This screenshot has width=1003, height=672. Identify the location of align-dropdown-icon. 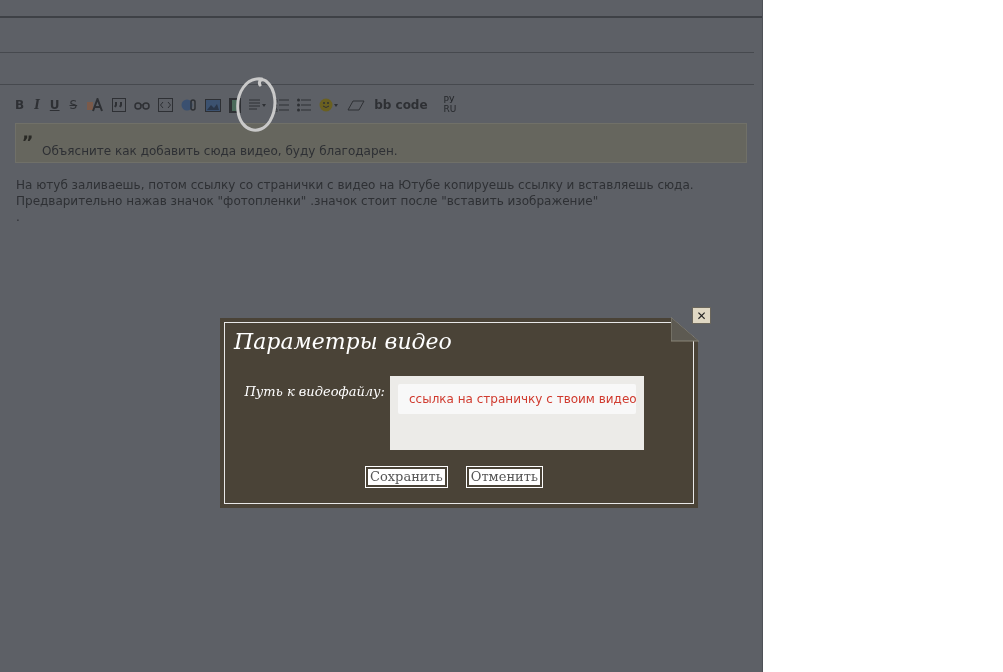
(258, 105).